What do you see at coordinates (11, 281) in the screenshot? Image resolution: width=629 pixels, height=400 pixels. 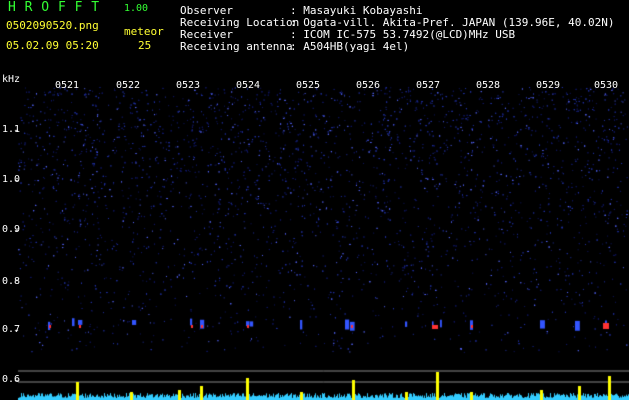 I see `y-tick-0.8: 0.8` at bounding box center [11, 281].